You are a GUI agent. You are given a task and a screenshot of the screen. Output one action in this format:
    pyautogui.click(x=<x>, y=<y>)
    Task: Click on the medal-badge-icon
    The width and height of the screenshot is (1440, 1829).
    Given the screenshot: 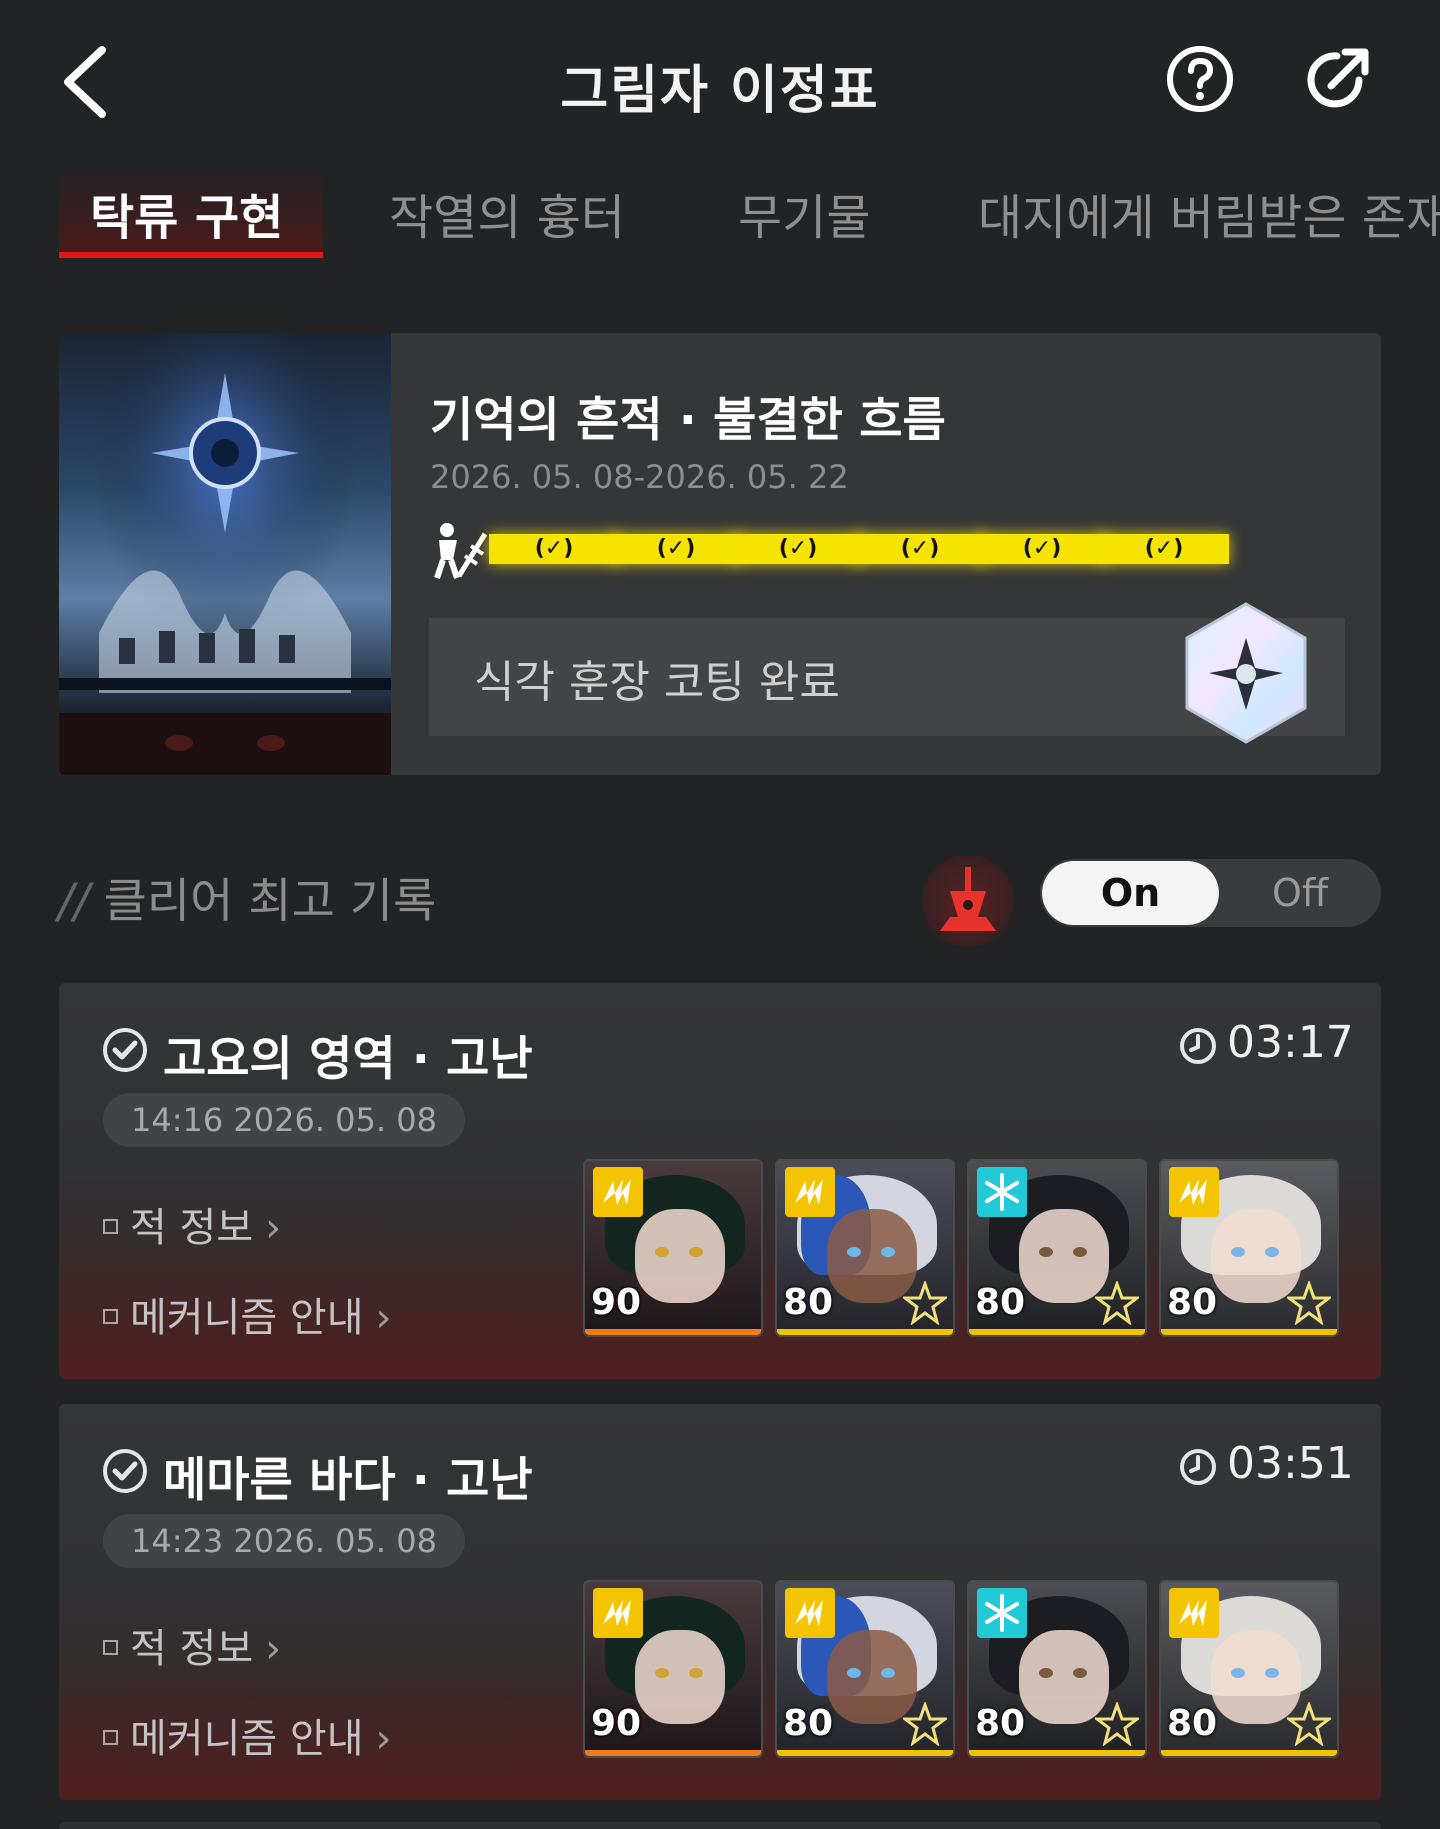 What is the action you would take?
    pyautogui.click(x=1246, y=673)
    